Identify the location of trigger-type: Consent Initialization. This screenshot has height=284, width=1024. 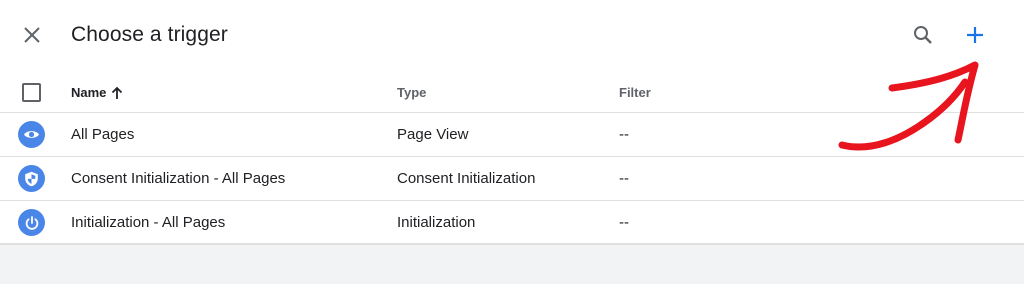
(466, 178).